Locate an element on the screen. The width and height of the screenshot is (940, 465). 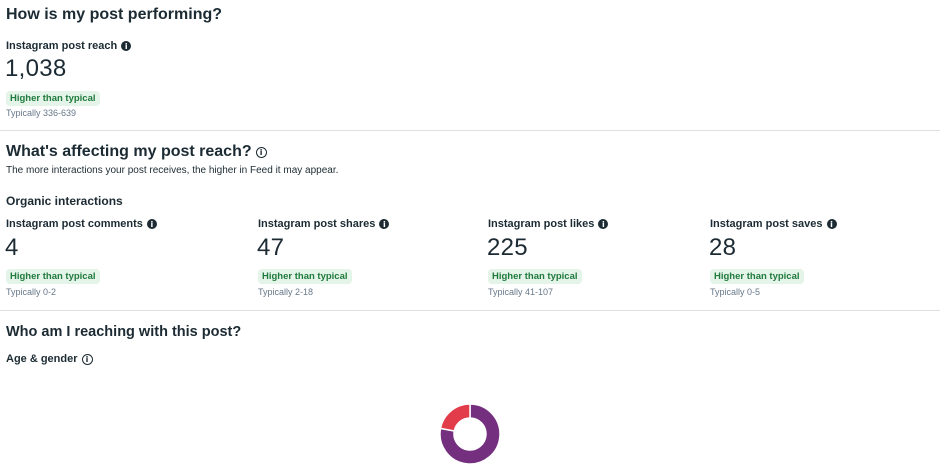
saves-label: Instagram post saves is located at coordinates (766, 224).